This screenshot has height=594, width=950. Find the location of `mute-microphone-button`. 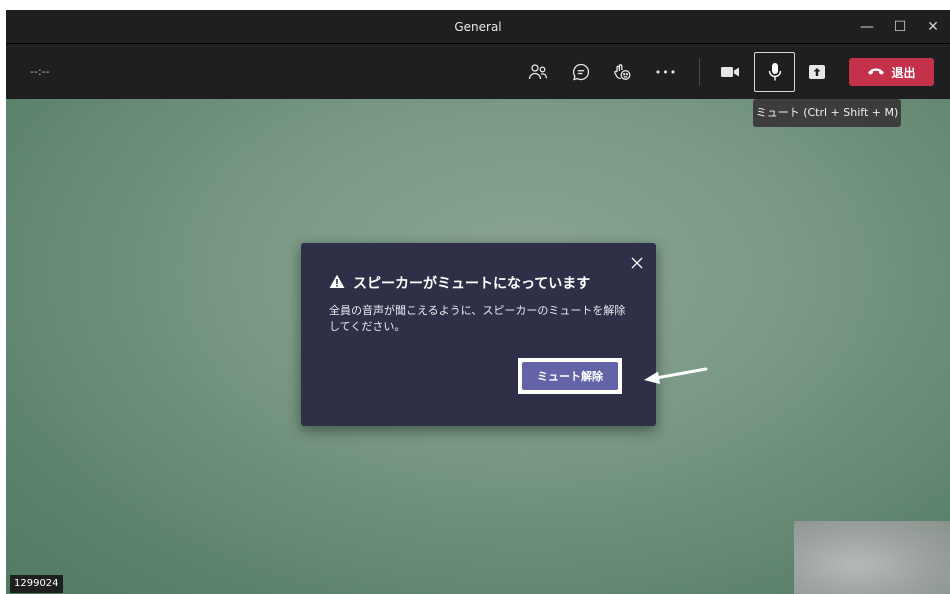

mute-microphone-button is located at coordinates (774, 72).